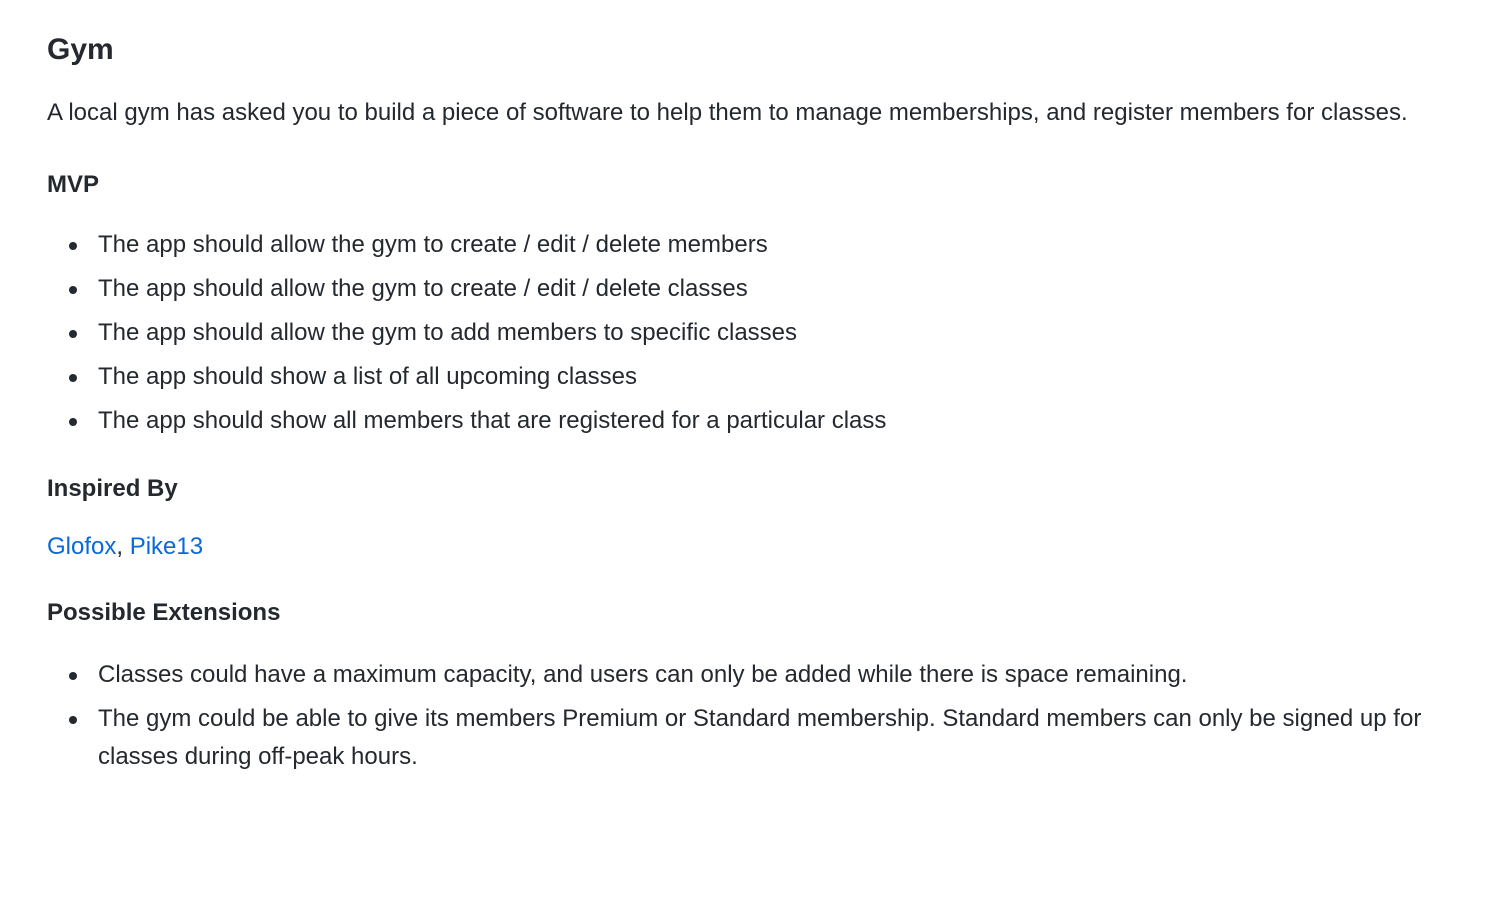 This screenshot has width=1486, height=904. Describe the element at coordinates (164, 612) in the screenshot. I see `extensions-heading: Possible Extensions` at that location.